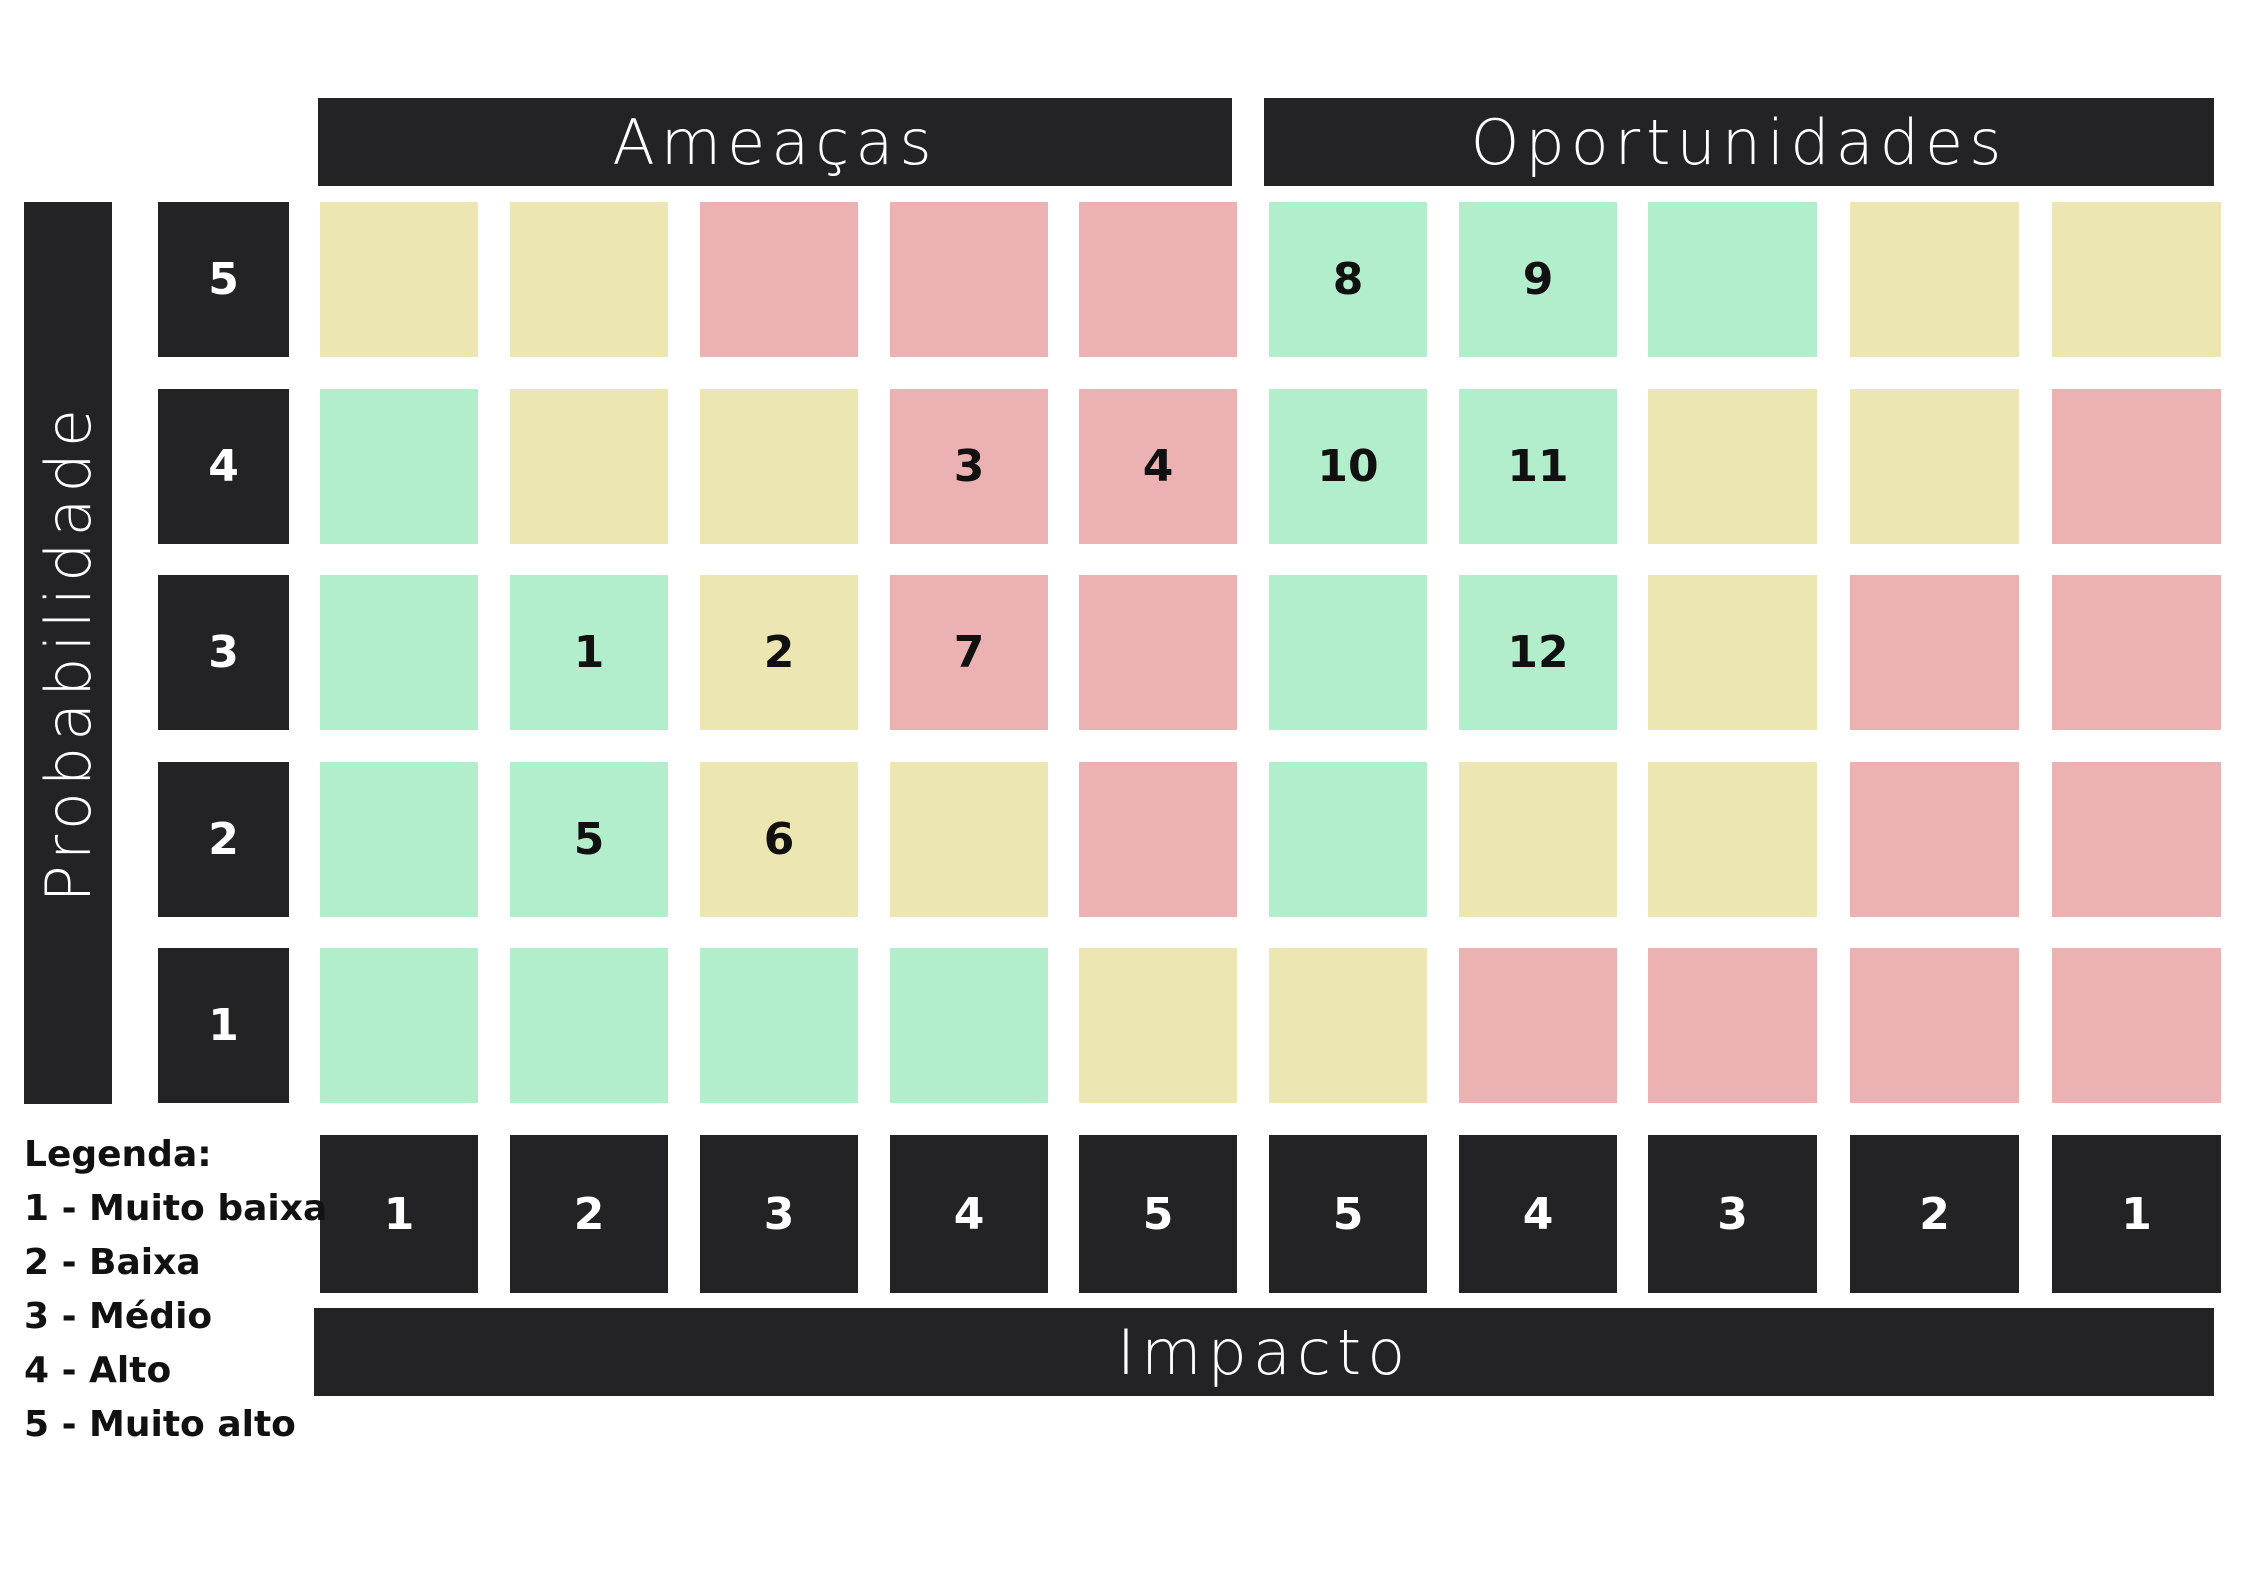 This screenshot has height=1587, width=2245. What do you see at coordinates (223, 466) in the screenshot?
I see `probability-level-4: 4` at bounding box center [223, 466].